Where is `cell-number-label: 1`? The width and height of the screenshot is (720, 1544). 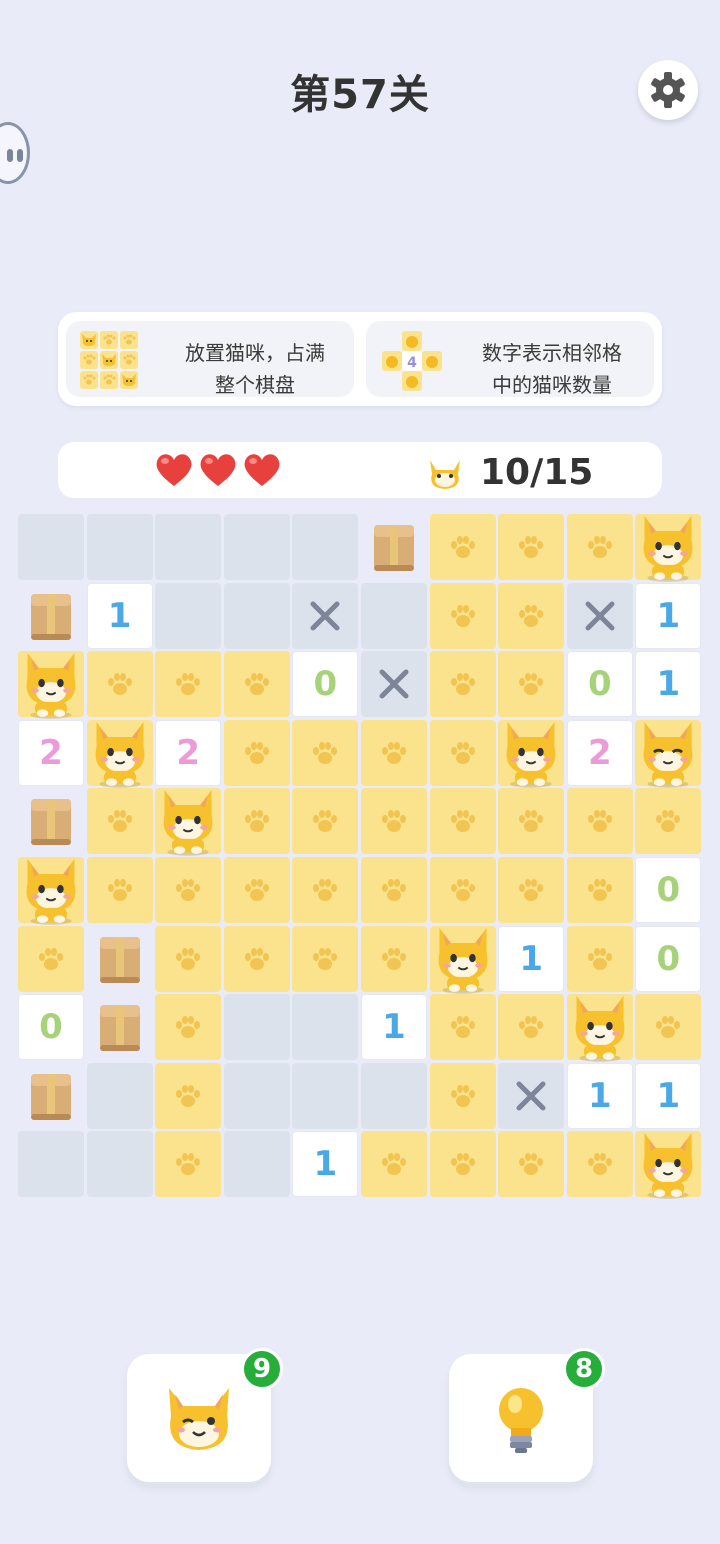
cell-number-label: 1 is located at coordinates (599, 1095).